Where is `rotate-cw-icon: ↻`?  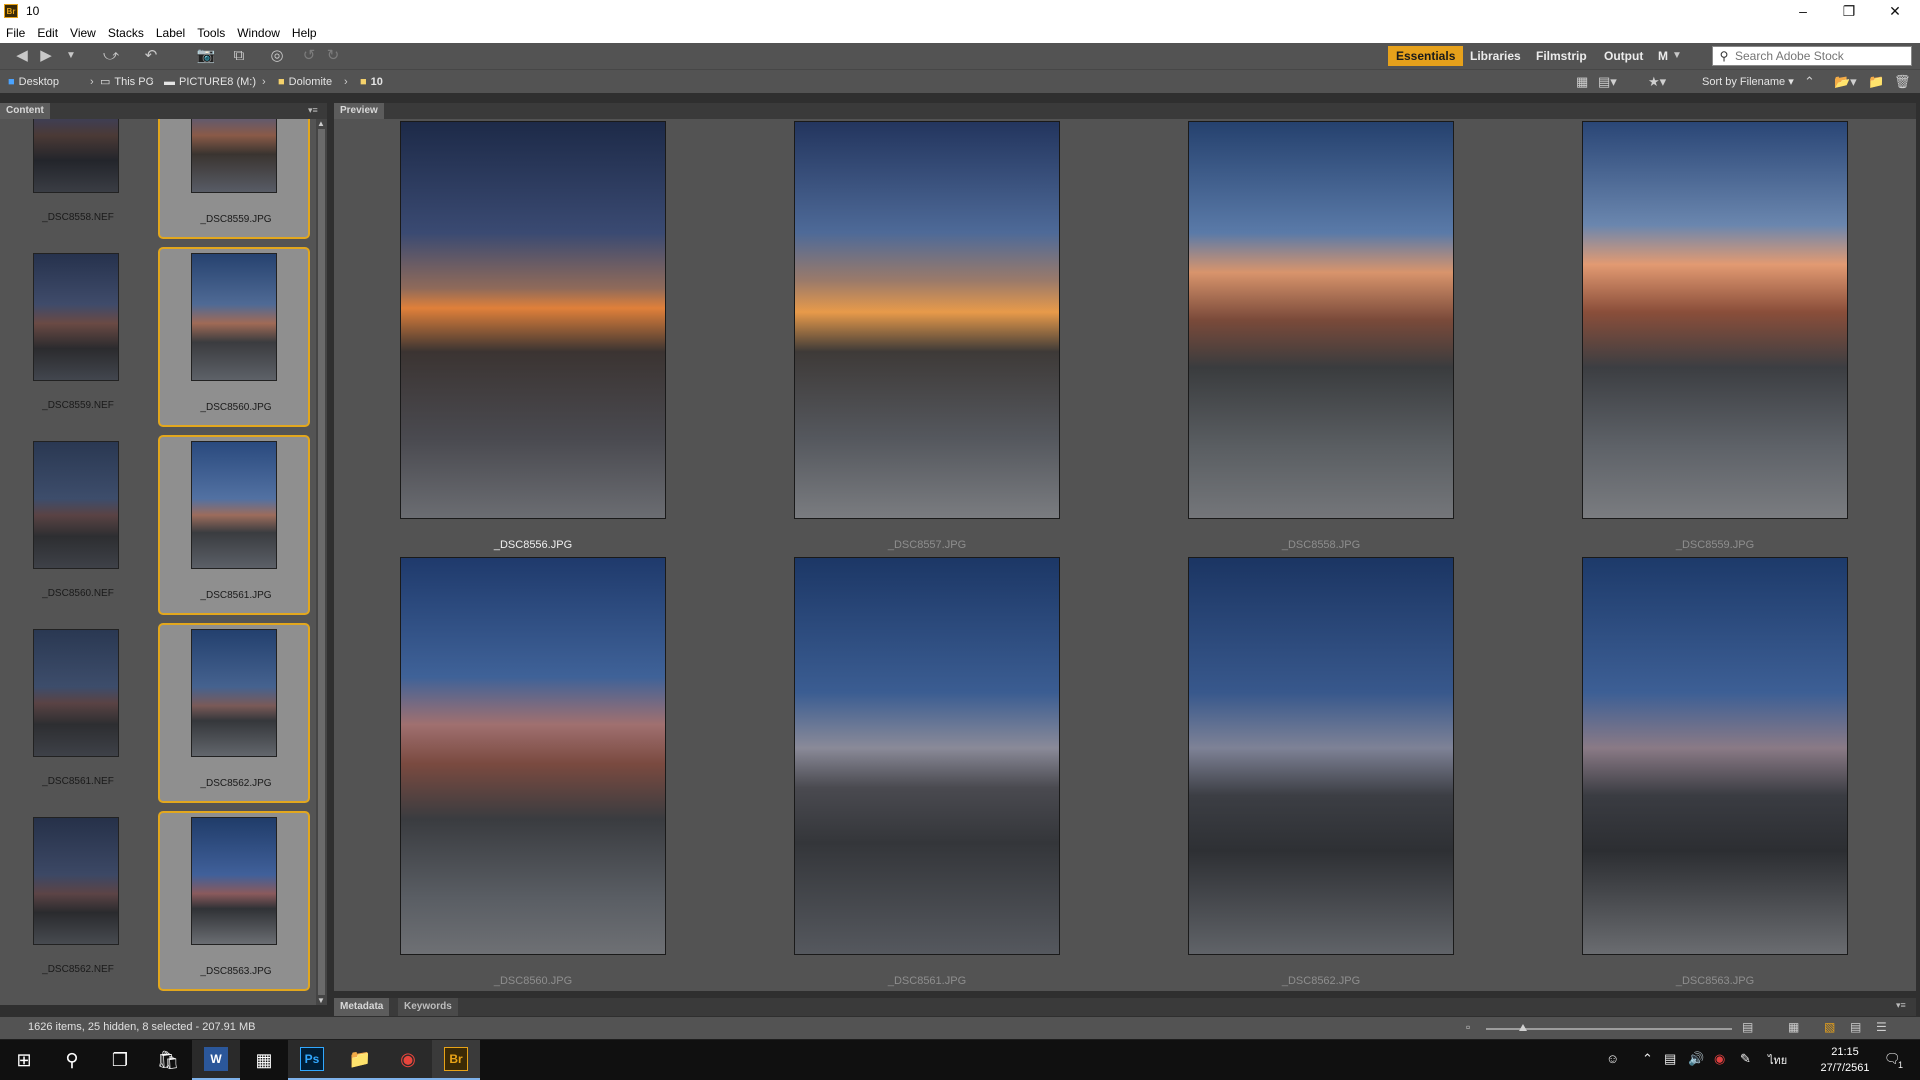
rotate-cw-icon: ↻ is located at coordinates (333, 56).